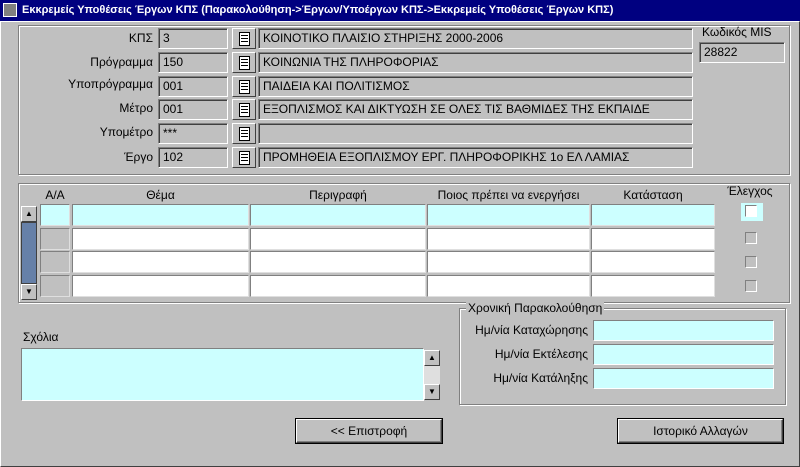  I want to click on ergo-lov-button, so click(244, 157).